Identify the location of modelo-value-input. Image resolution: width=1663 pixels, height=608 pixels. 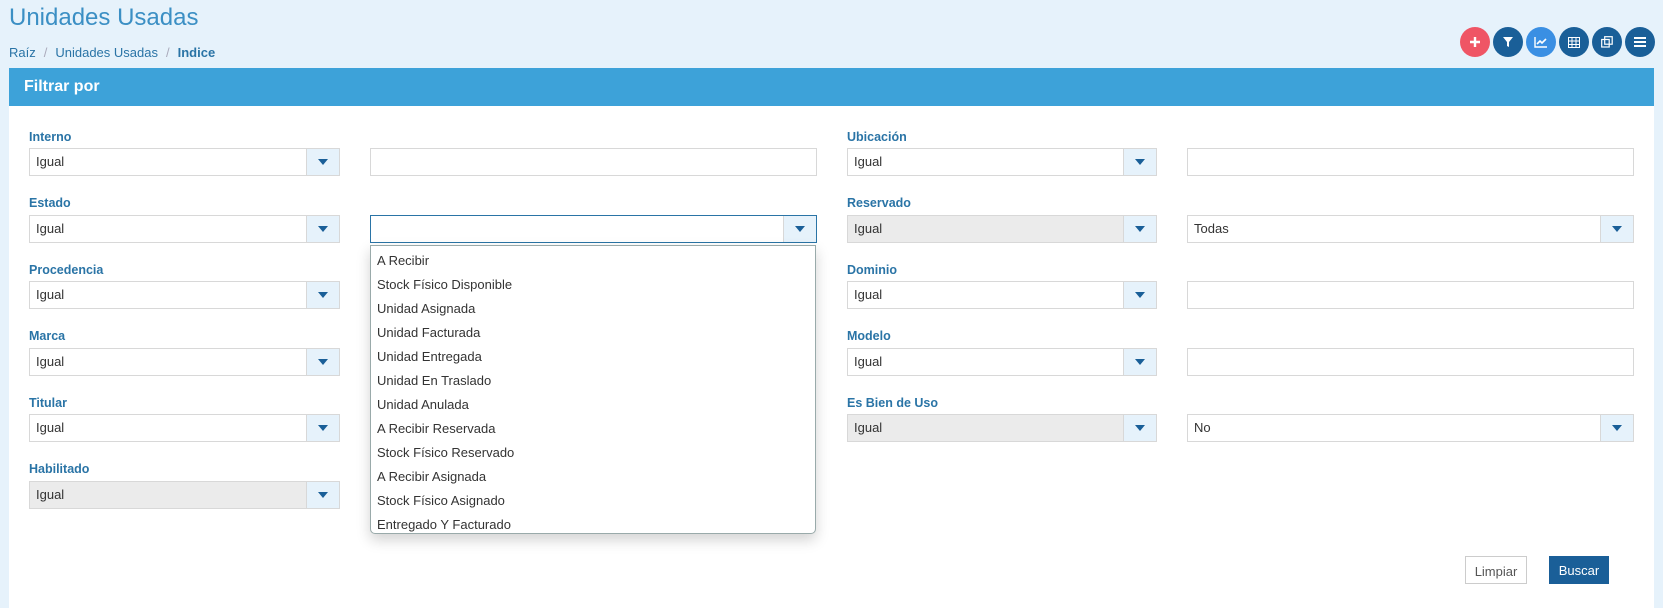
(1410, 362).